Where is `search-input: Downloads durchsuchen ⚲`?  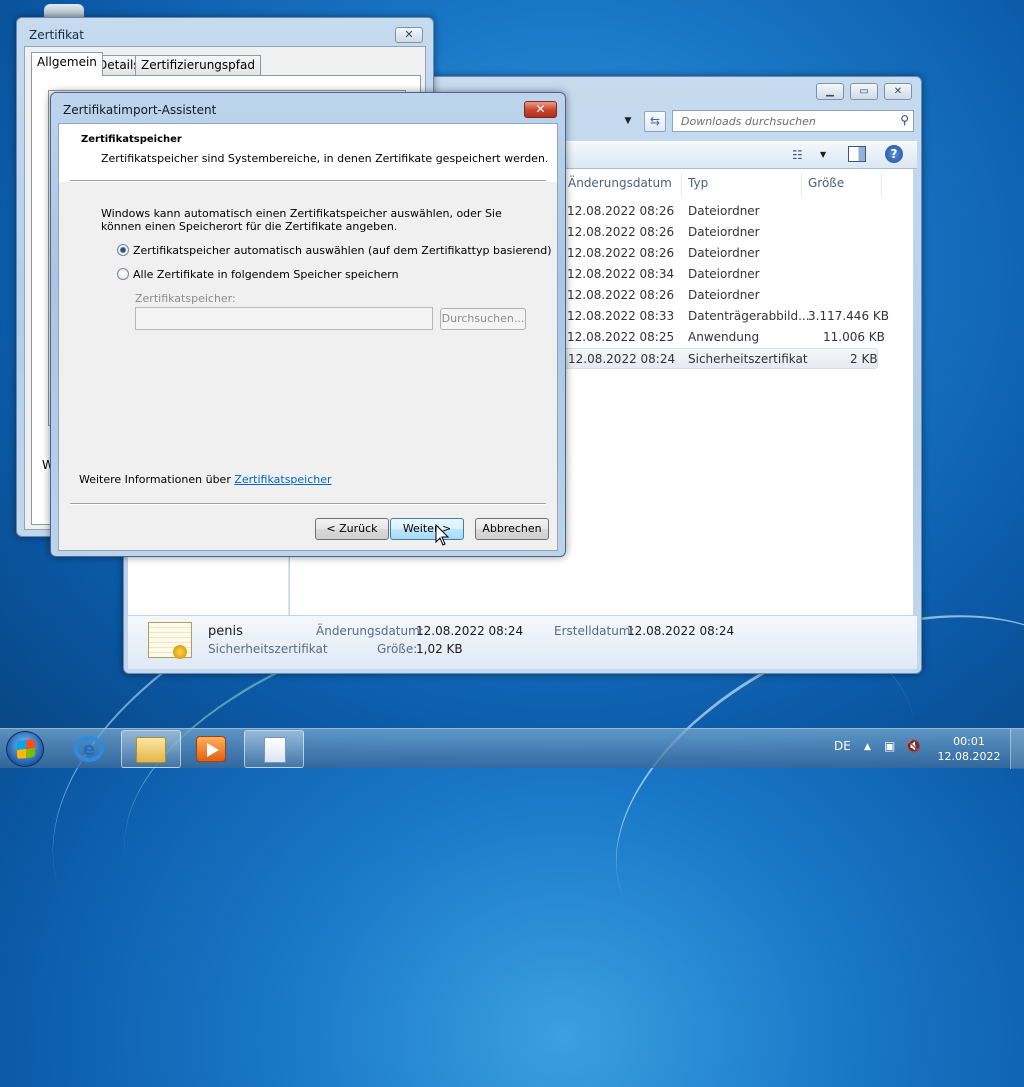 search-input: Downloads durchsuchen ⚲ is located at coordinates (793, 121).